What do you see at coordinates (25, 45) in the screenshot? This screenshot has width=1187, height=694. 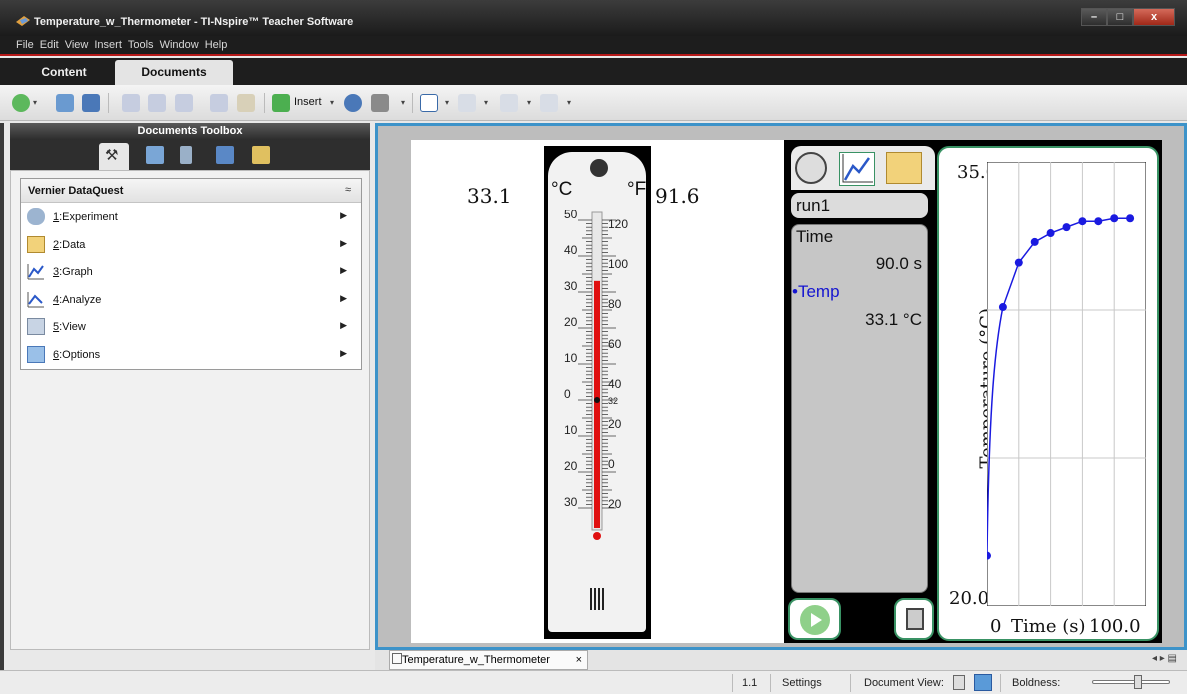 I see `menu-file: File` at bounding box center [25, 45].